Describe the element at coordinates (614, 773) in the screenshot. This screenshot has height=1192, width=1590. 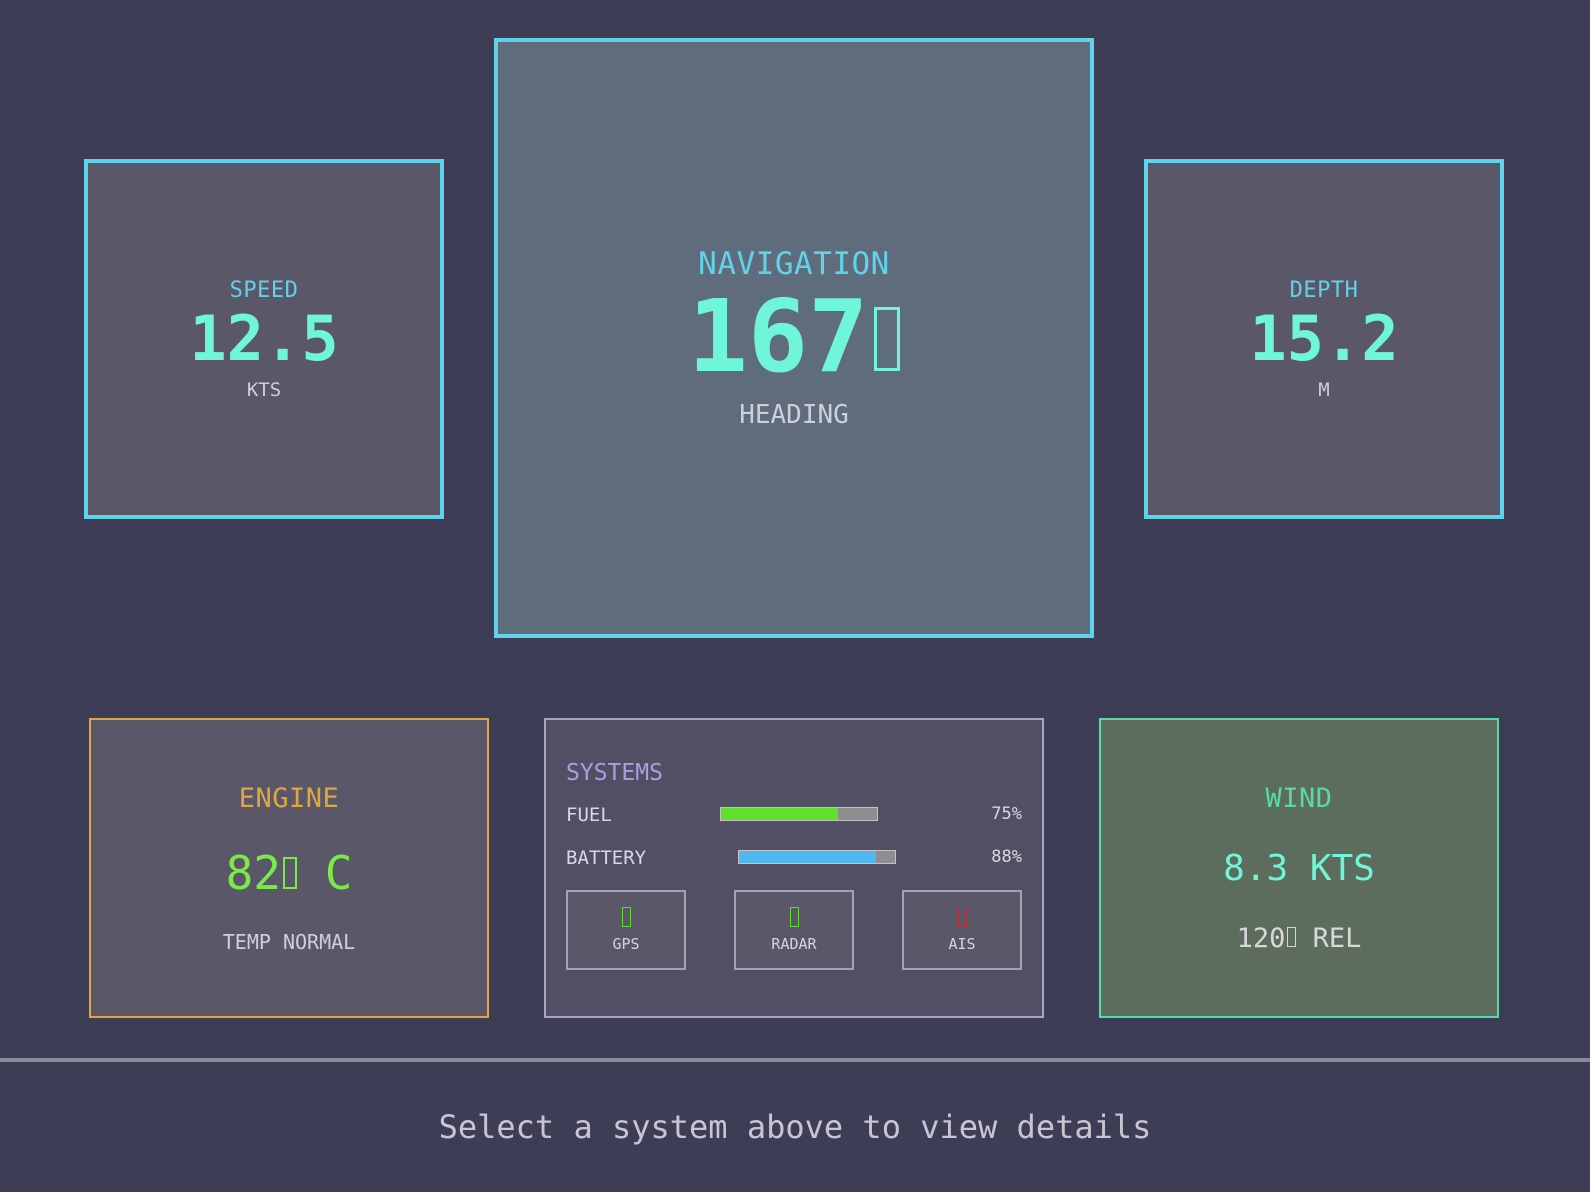
I see `systems-title: SYSTEMS` at that location.